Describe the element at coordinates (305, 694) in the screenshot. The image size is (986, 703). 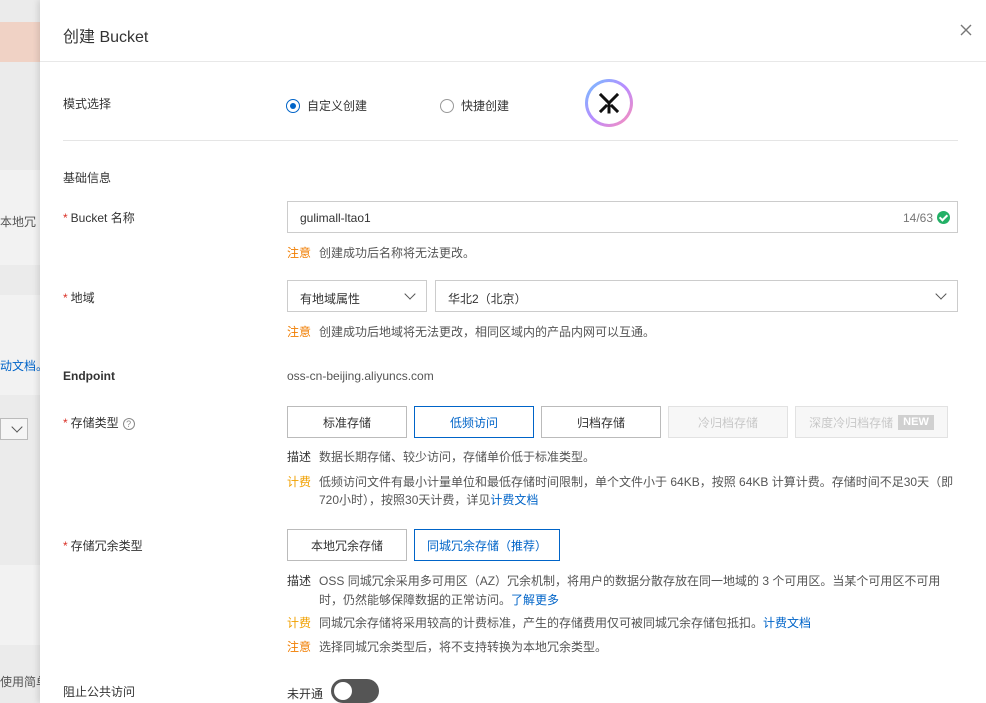
I see `toggle-state-text: 未开通` at that location.